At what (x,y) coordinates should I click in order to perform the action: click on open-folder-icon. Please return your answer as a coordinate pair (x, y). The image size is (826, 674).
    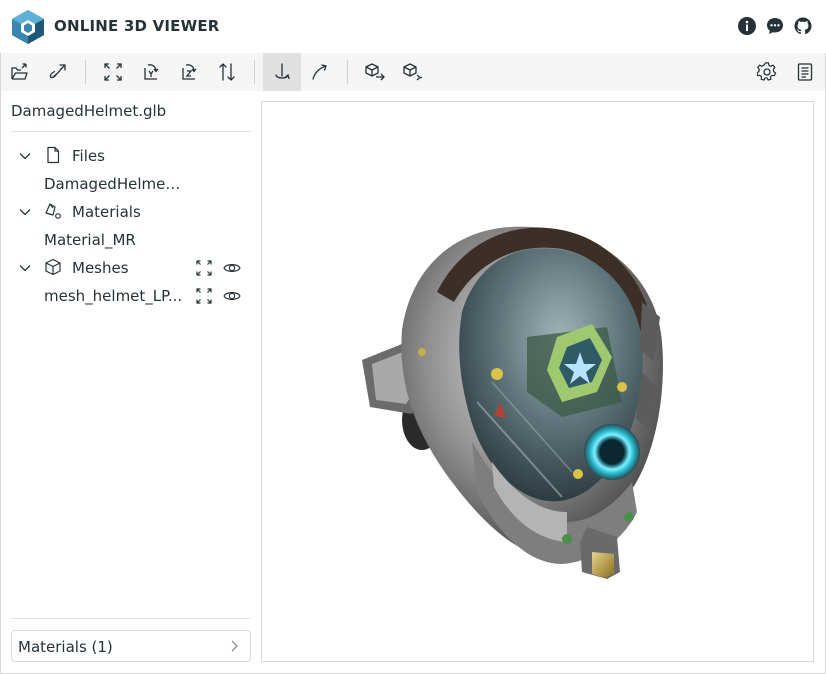
    Looking at the image, I should click on (19, 71).